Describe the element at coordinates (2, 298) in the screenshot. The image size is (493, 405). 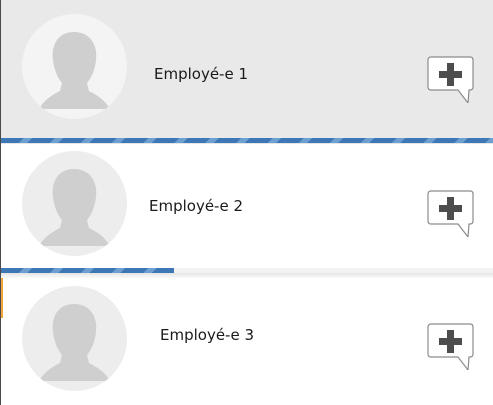
I see `accent-marker` at that location.